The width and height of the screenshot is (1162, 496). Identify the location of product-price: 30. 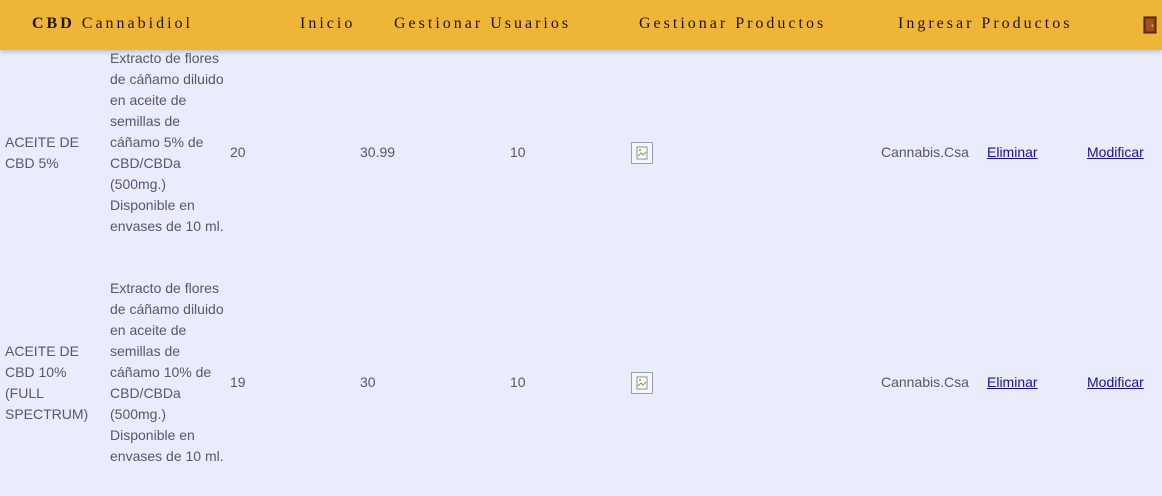
(368, 382).